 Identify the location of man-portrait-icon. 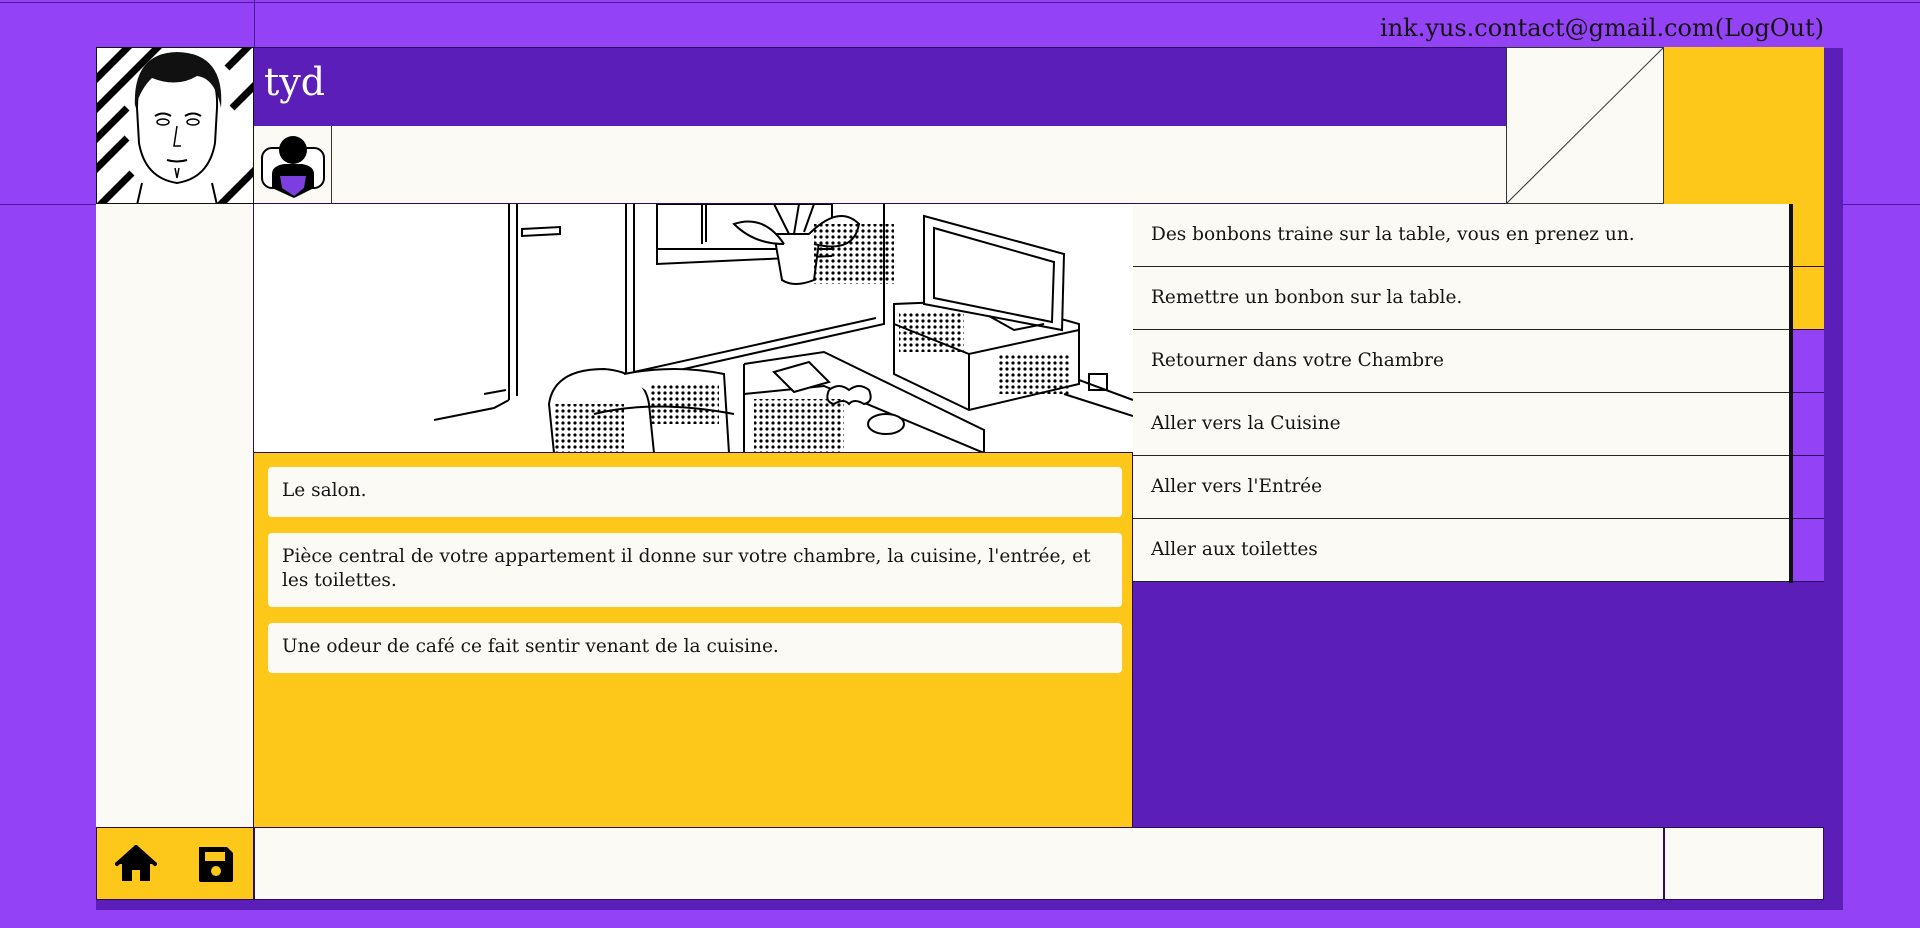
(175, 125).